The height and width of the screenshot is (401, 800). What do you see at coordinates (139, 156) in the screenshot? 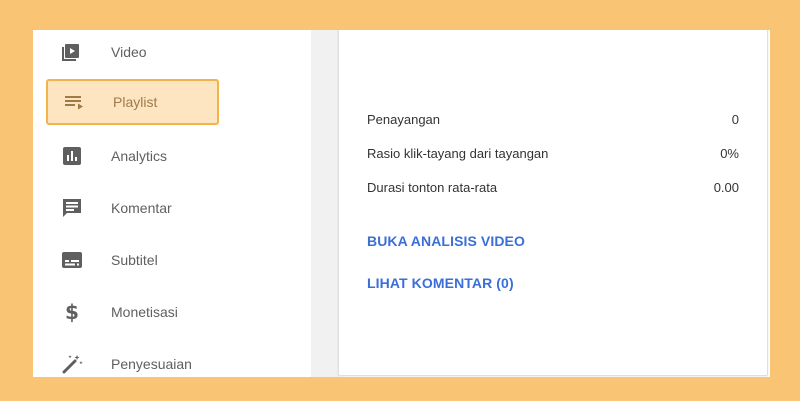
I see `sidebar-item-label: Analytics` at bounding box center [139, 156].